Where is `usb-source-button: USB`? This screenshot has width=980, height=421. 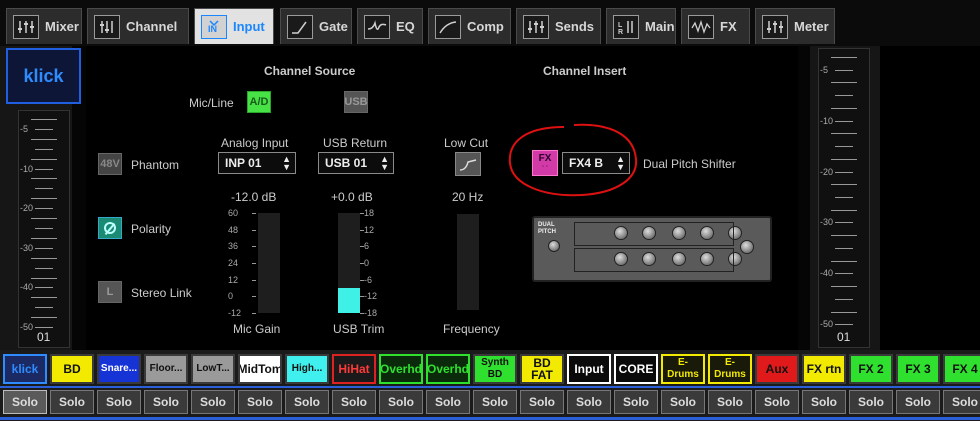
usb-source-button: USB is located at coordinates (356, 102).